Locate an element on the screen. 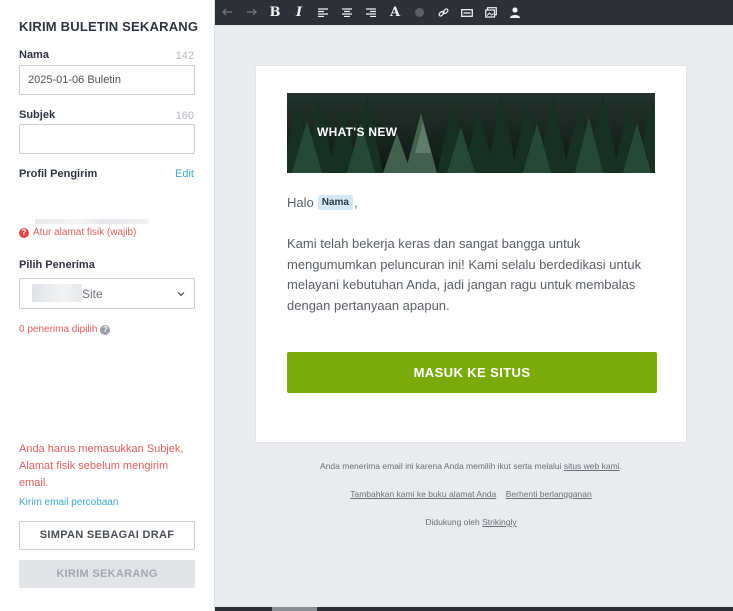 The height and width of the screenshot is (611, 733). address-warning-text: Atur alamat fisik (wajib) is located at coordinates (84, 232).